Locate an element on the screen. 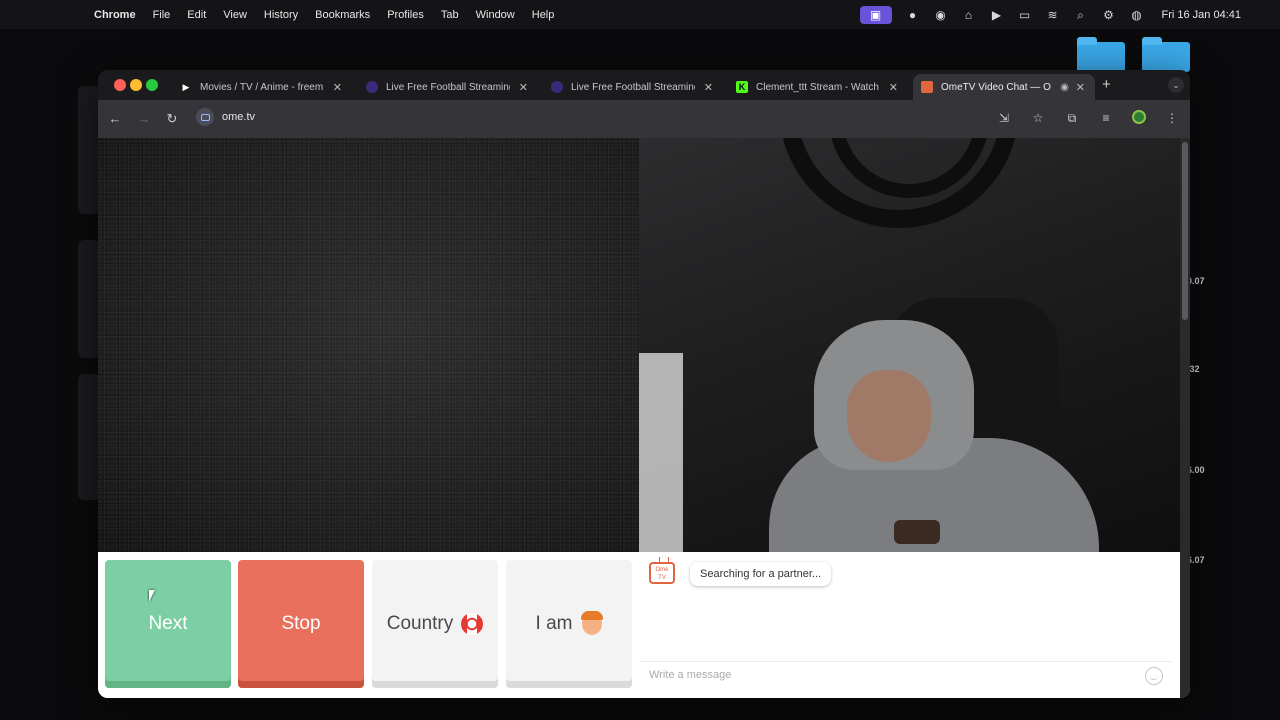 This screenshot has height=720, width=1280. play-icon: ▶ is located at coordinates (186, 87).